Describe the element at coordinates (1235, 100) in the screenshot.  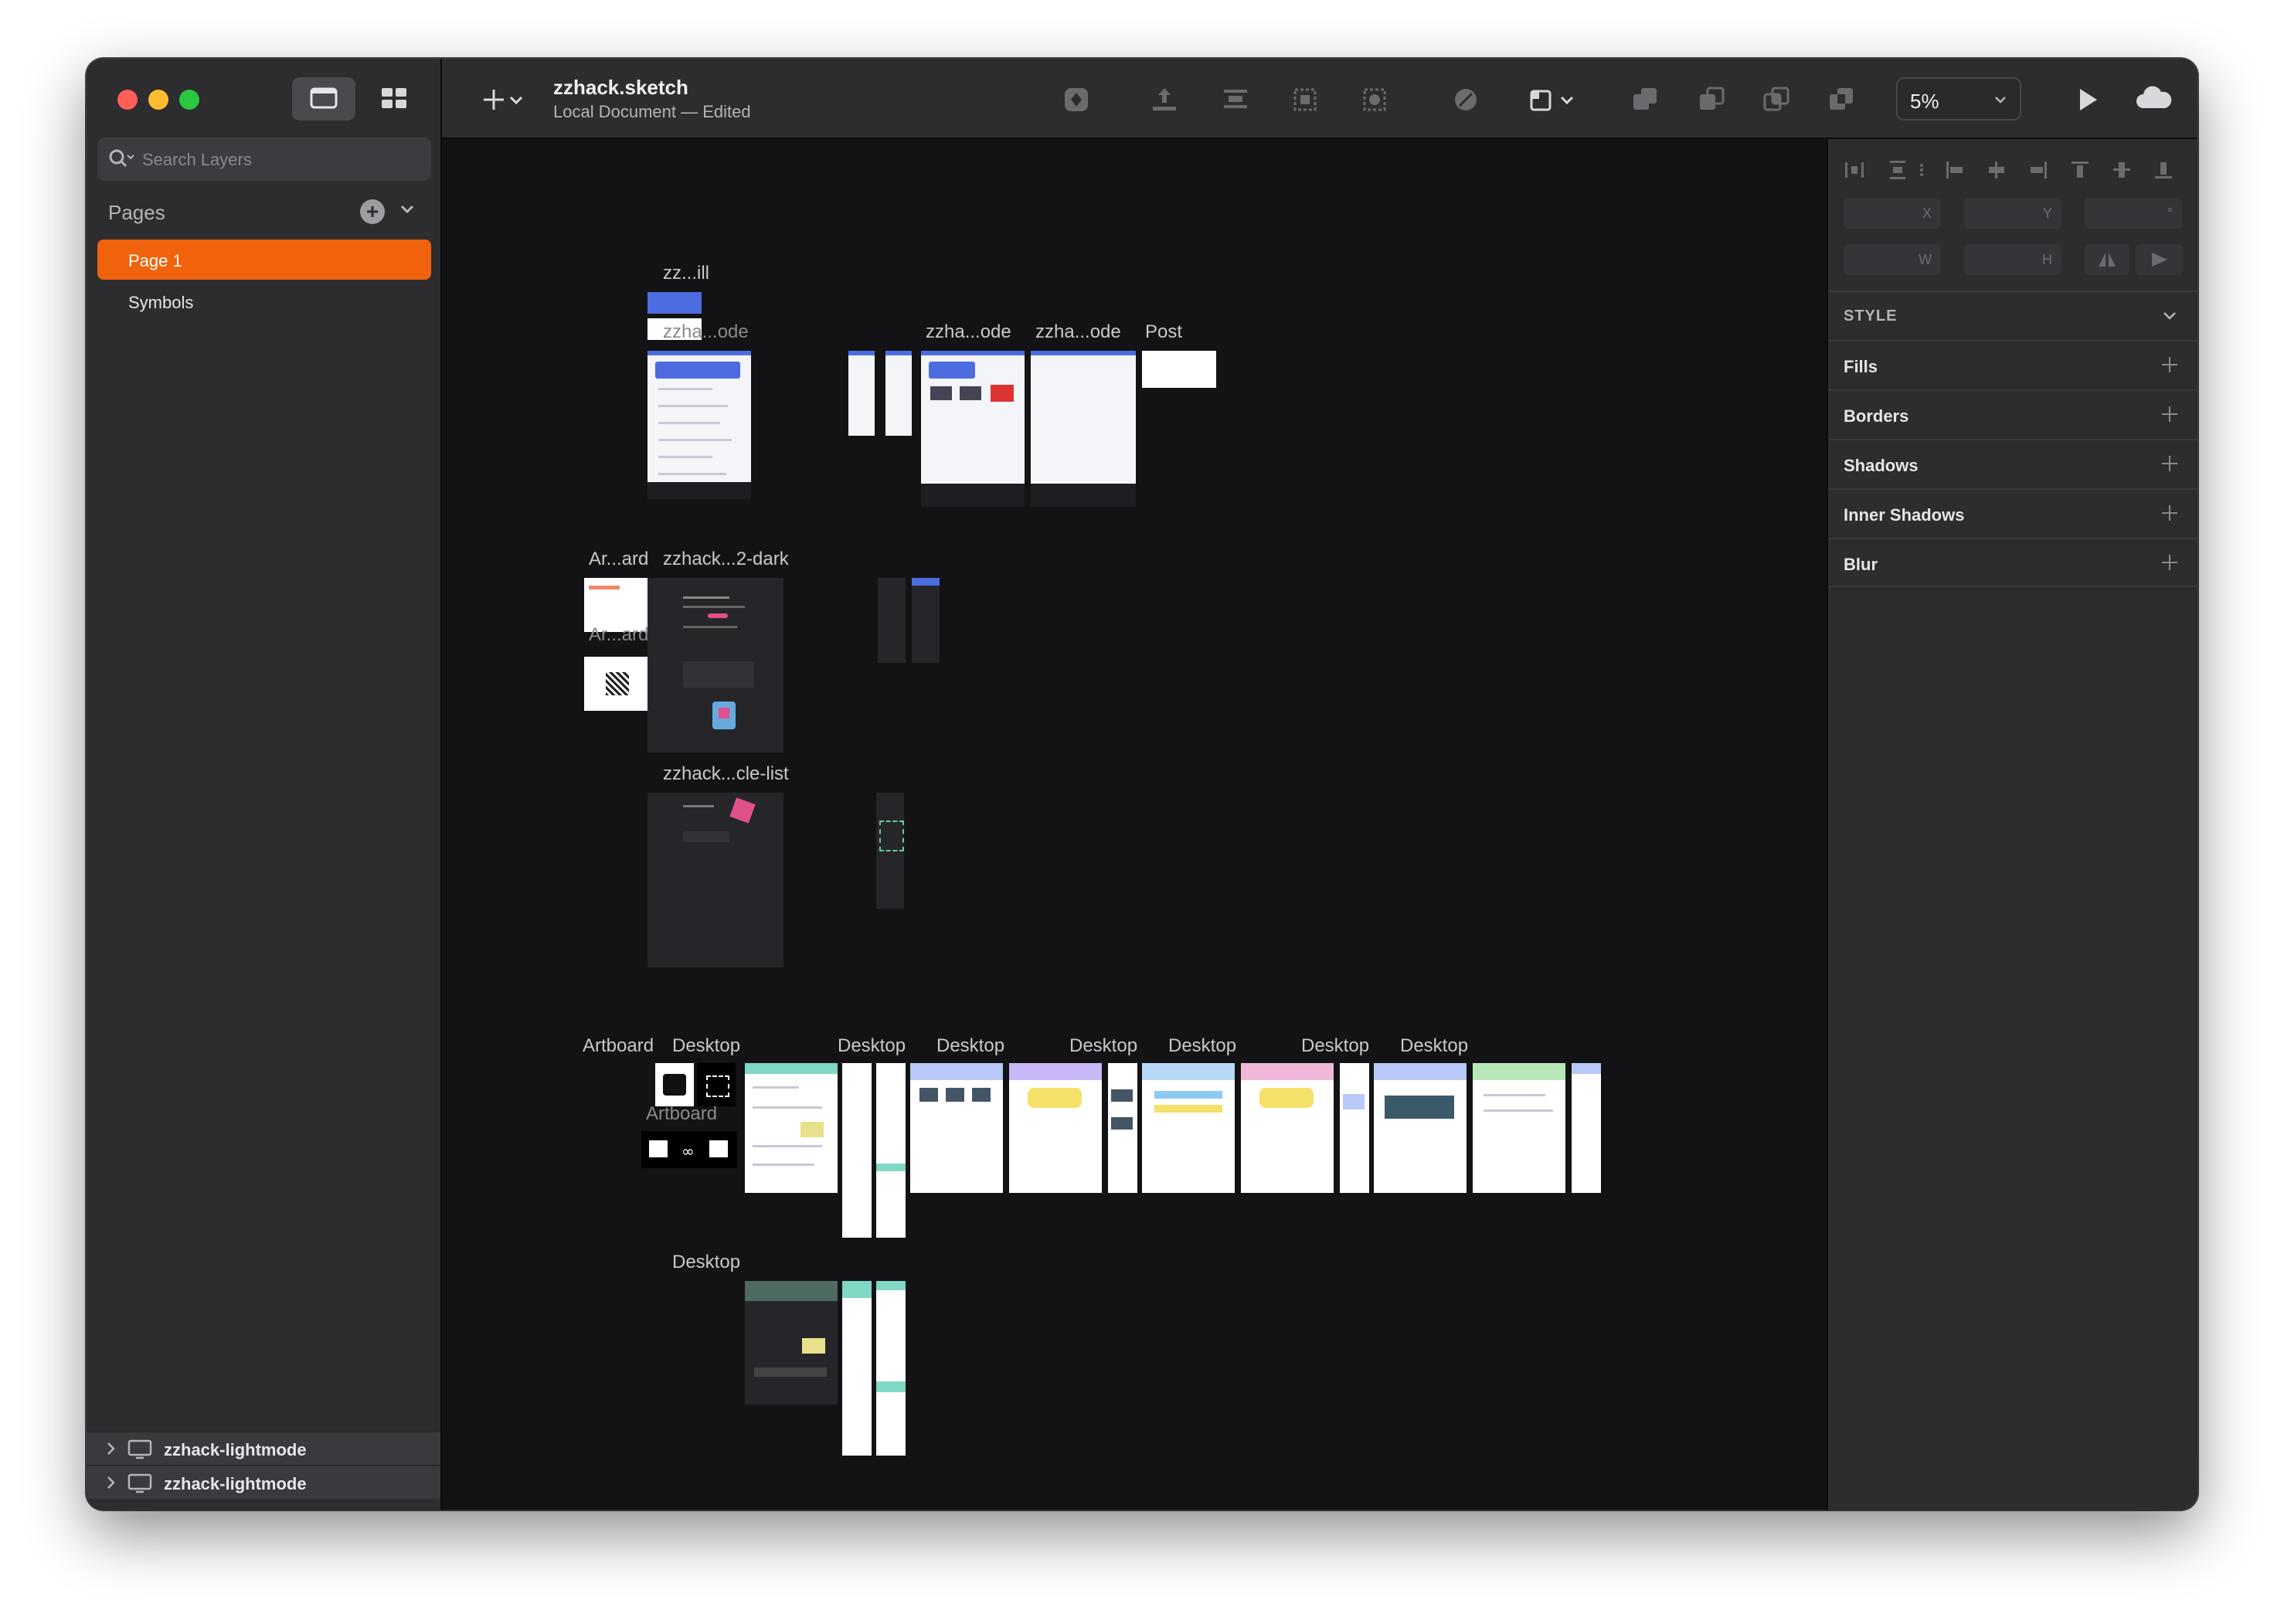
I see `distribute-icon` at that location.